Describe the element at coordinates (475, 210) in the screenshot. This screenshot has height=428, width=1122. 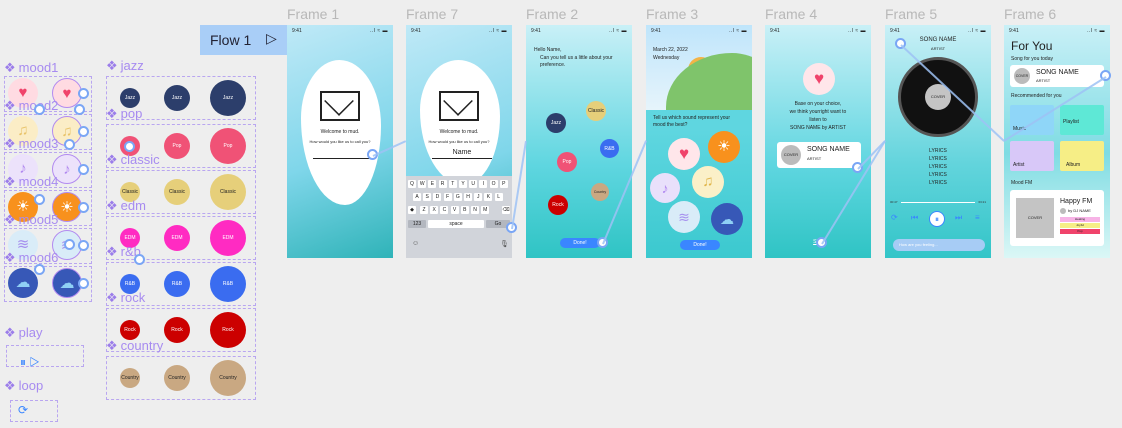
I see `key: N` at that location.